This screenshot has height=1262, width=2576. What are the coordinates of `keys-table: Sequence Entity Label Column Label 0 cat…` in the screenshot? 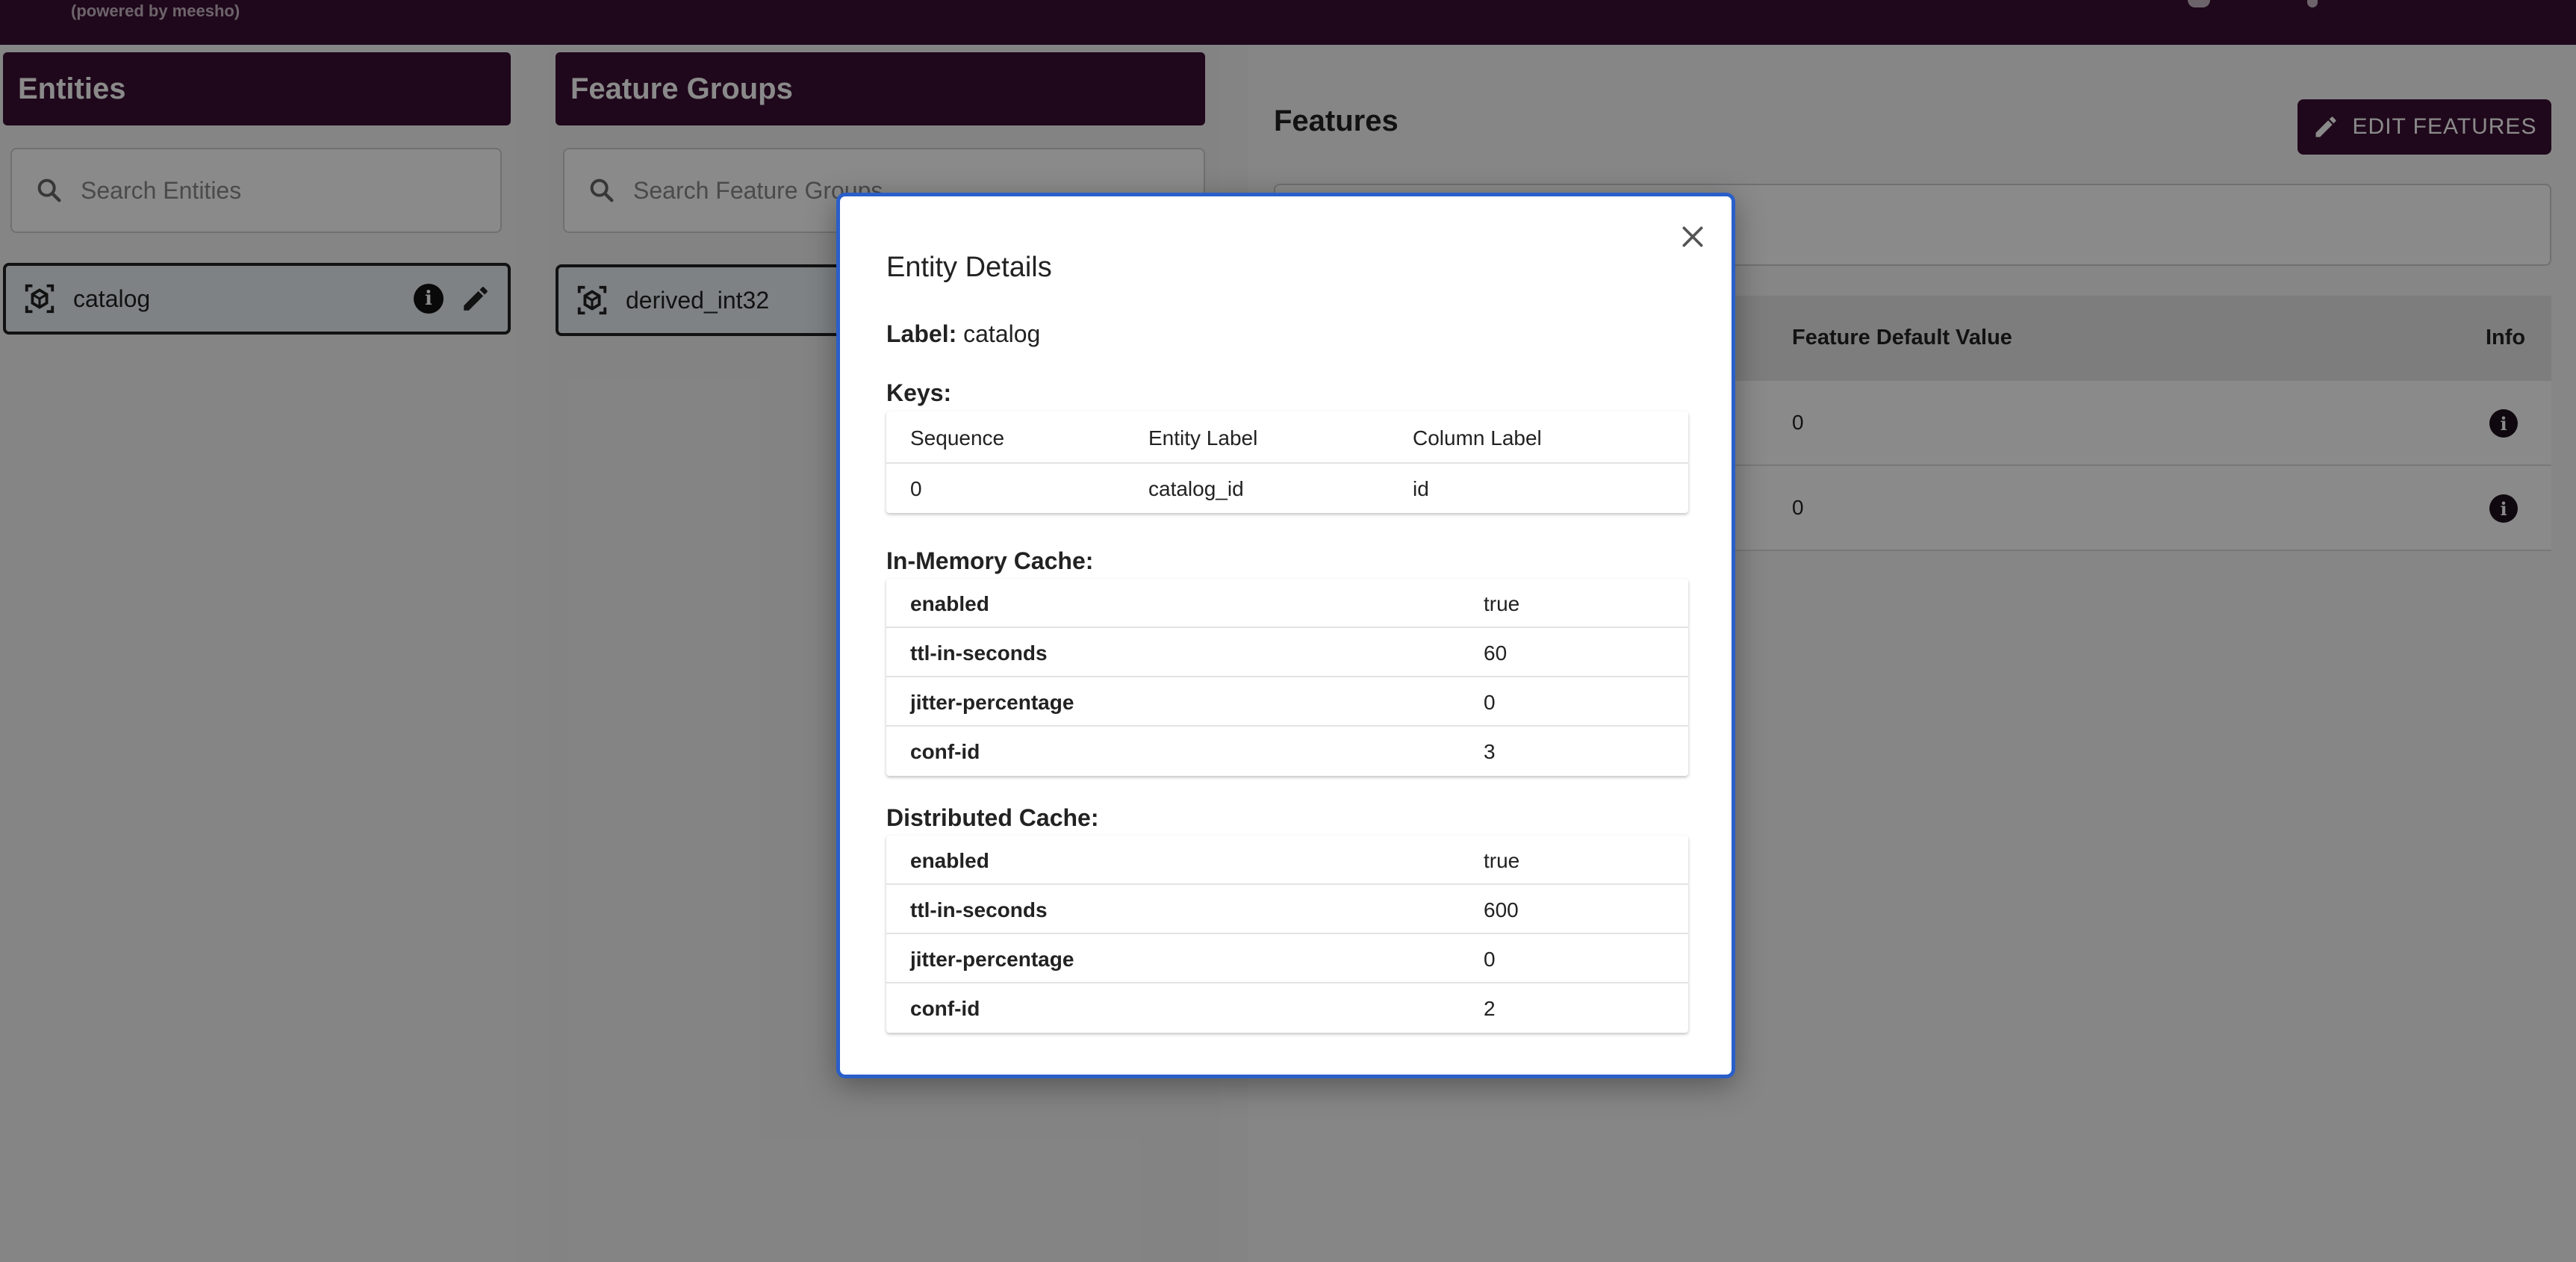 It's located at (1287, 462).